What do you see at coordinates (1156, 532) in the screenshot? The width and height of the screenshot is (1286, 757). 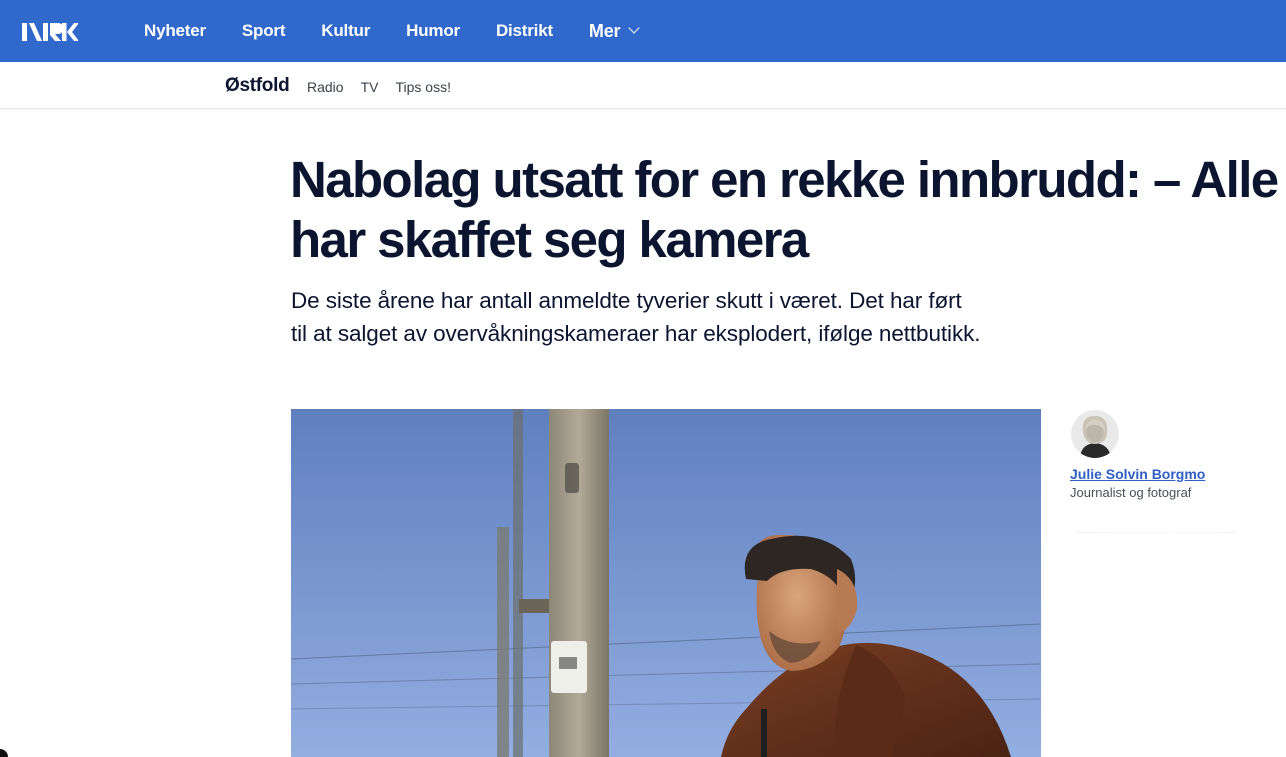 I see `byline-divider` at bounding box center [1156, 532].